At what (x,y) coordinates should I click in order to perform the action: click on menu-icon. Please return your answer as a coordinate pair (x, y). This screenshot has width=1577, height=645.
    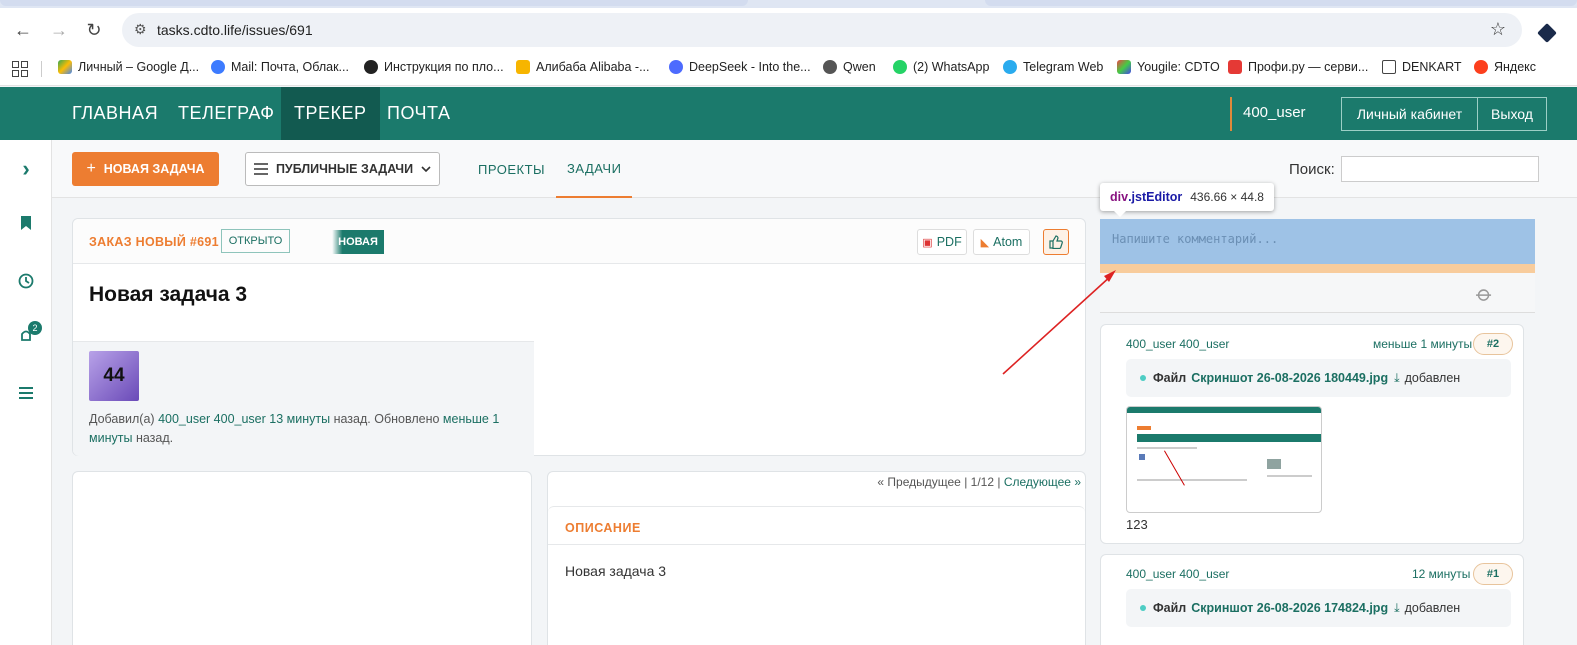
    Looking at the image, I should click on (26, 393).